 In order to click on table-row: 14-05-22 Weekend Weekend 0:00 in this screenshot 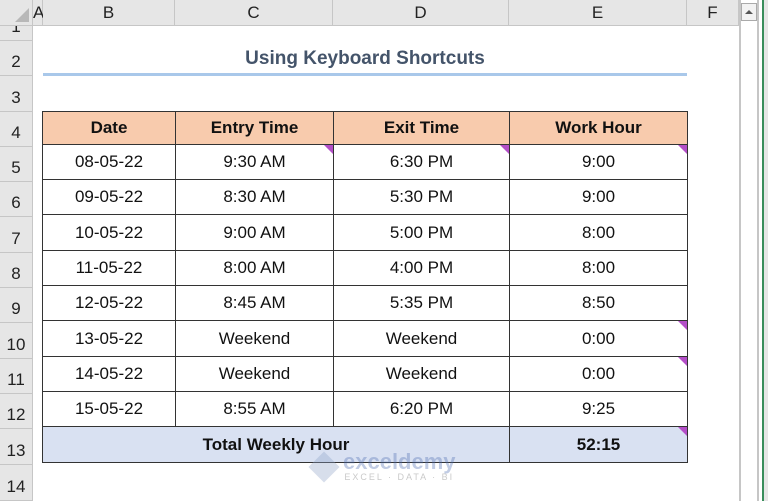, I will do `click(365, 374)`.